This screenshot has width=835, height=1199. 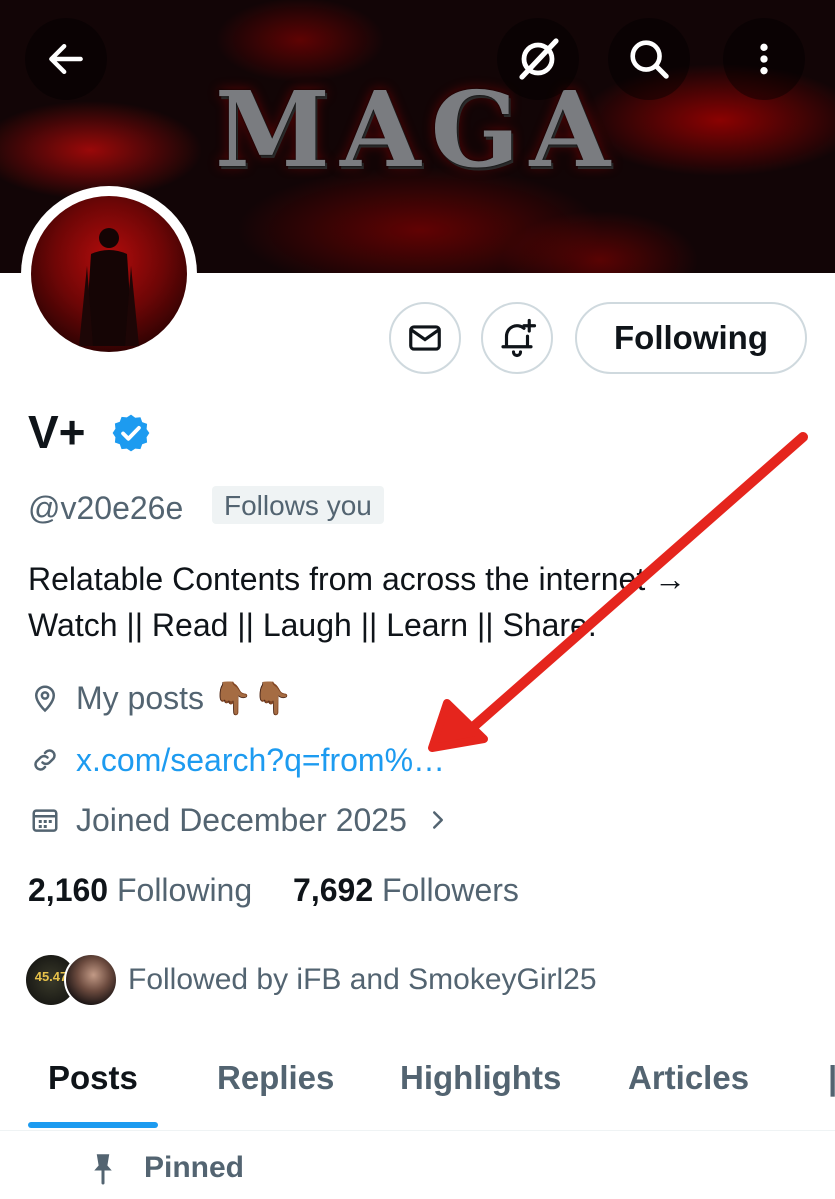 I want to click on message-icon, so click(x=425, y=338).